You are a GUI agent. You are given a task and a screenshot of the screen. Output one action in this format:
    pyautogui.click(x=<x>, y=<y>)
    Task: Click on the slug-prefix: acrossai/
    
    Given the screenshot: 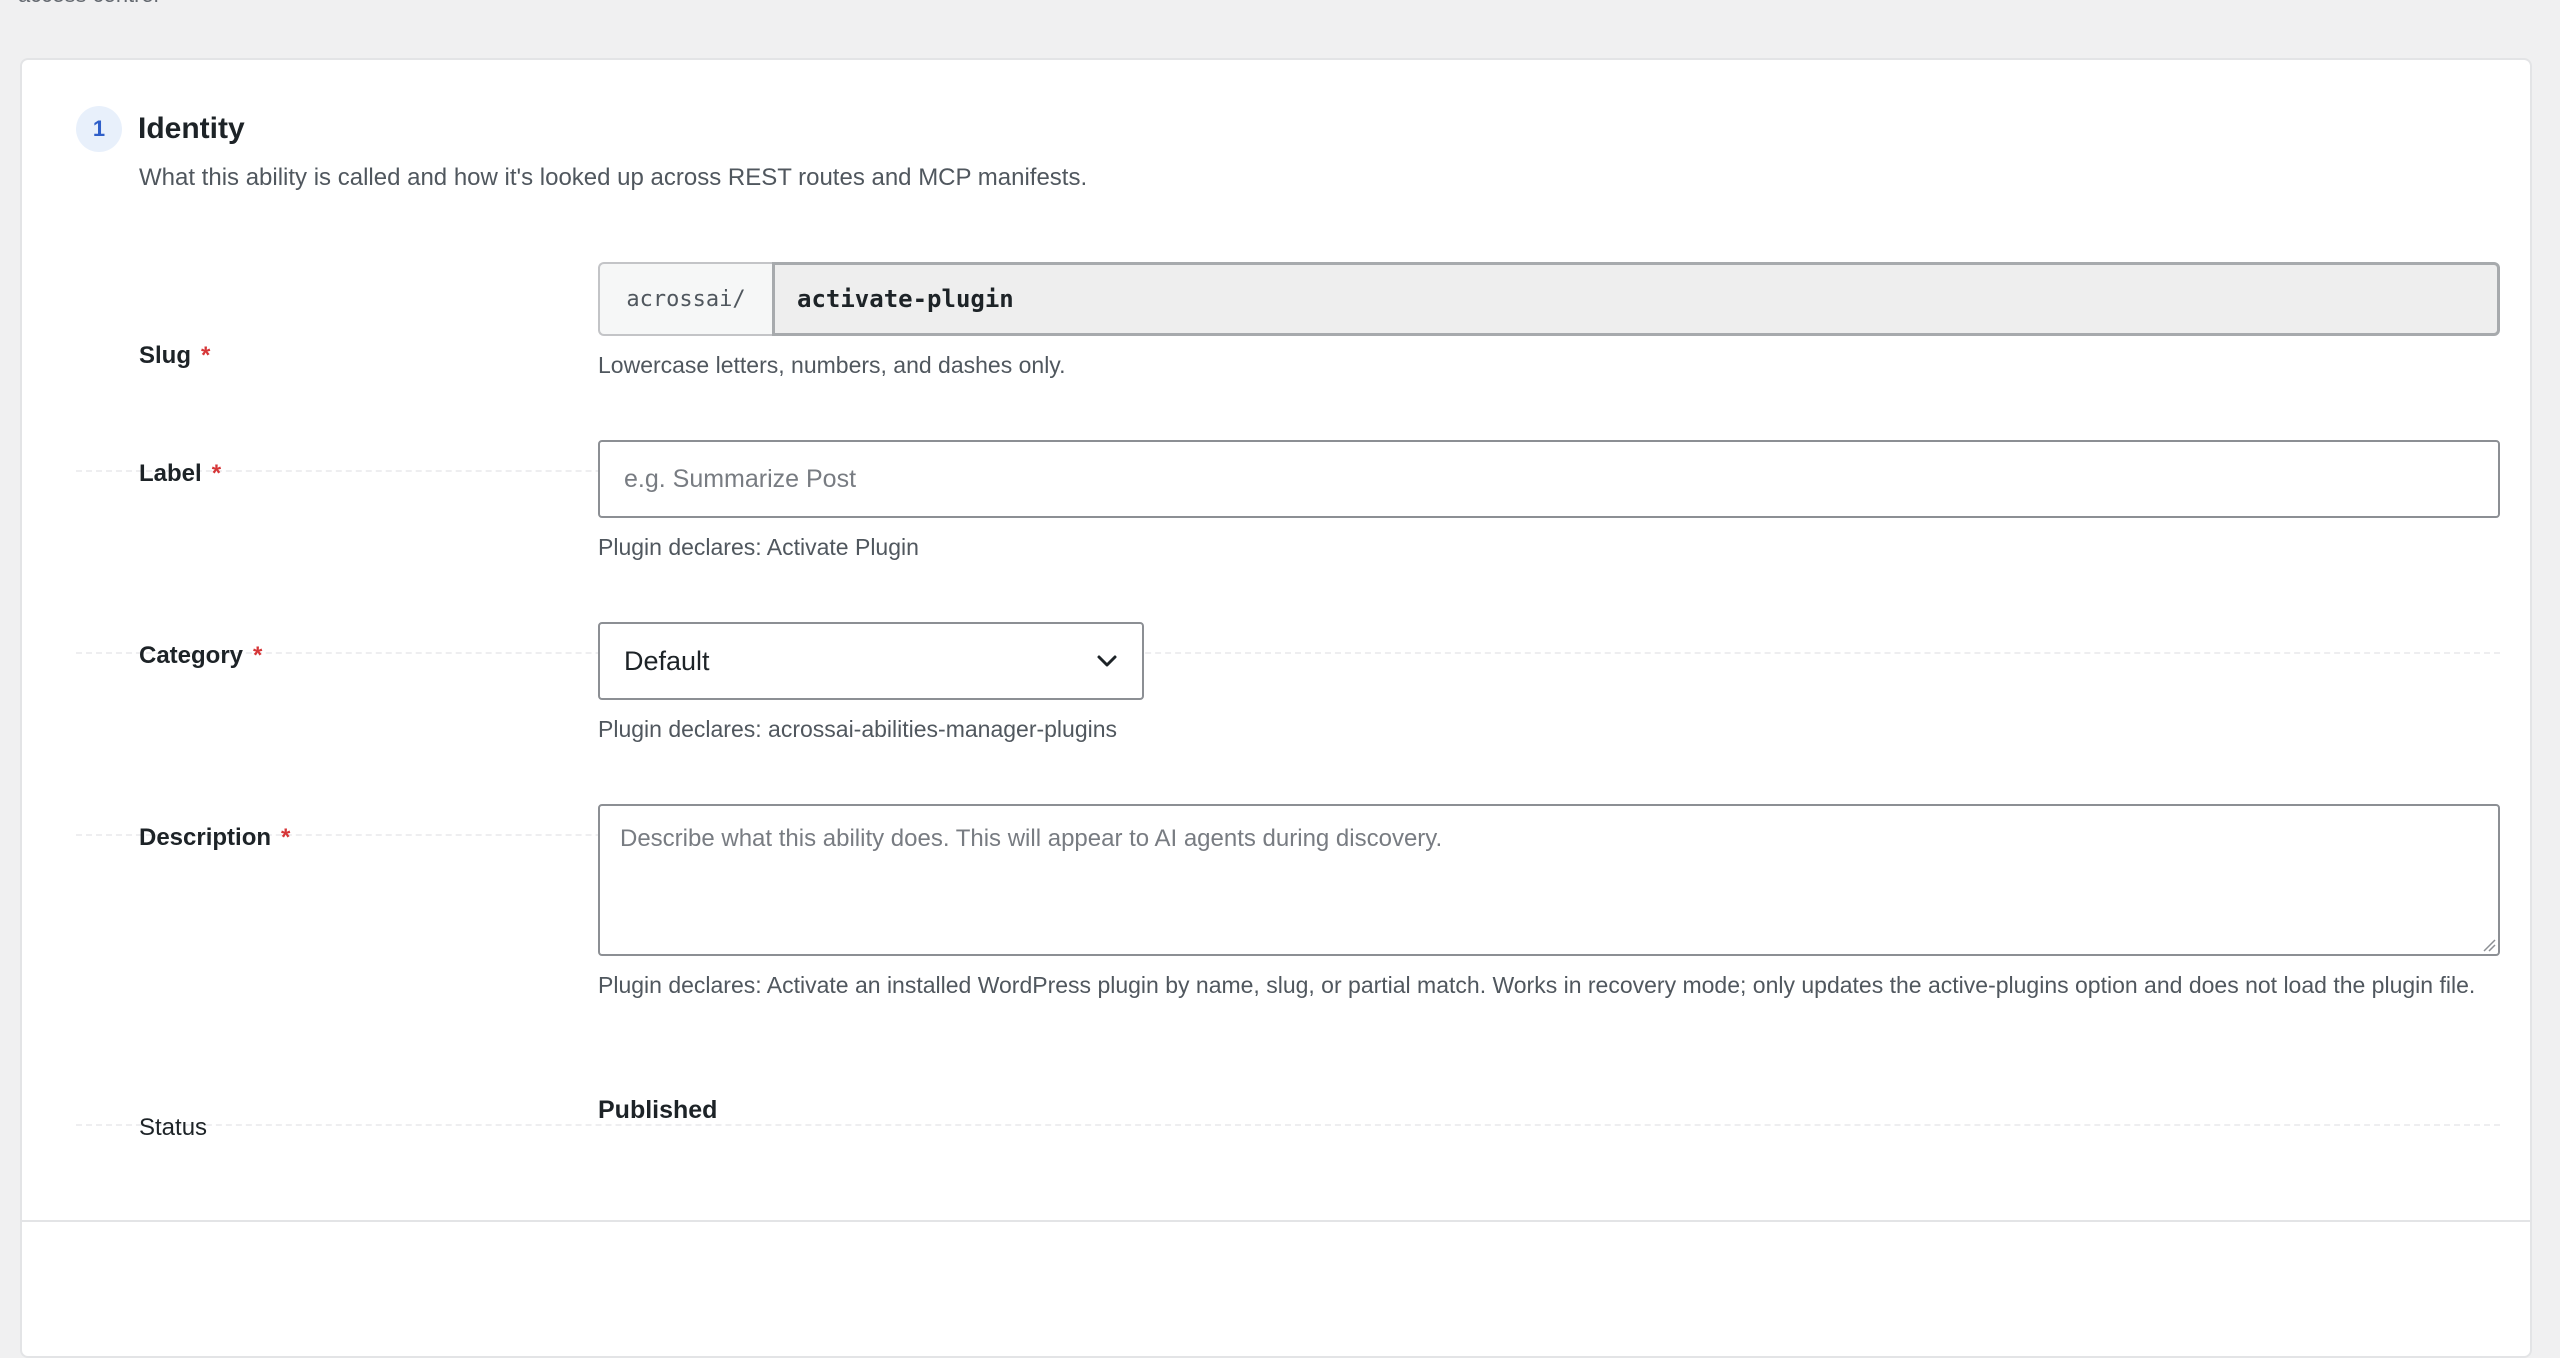 What is the action you would take?
    pyautogui.click(x=685, y=299)
    